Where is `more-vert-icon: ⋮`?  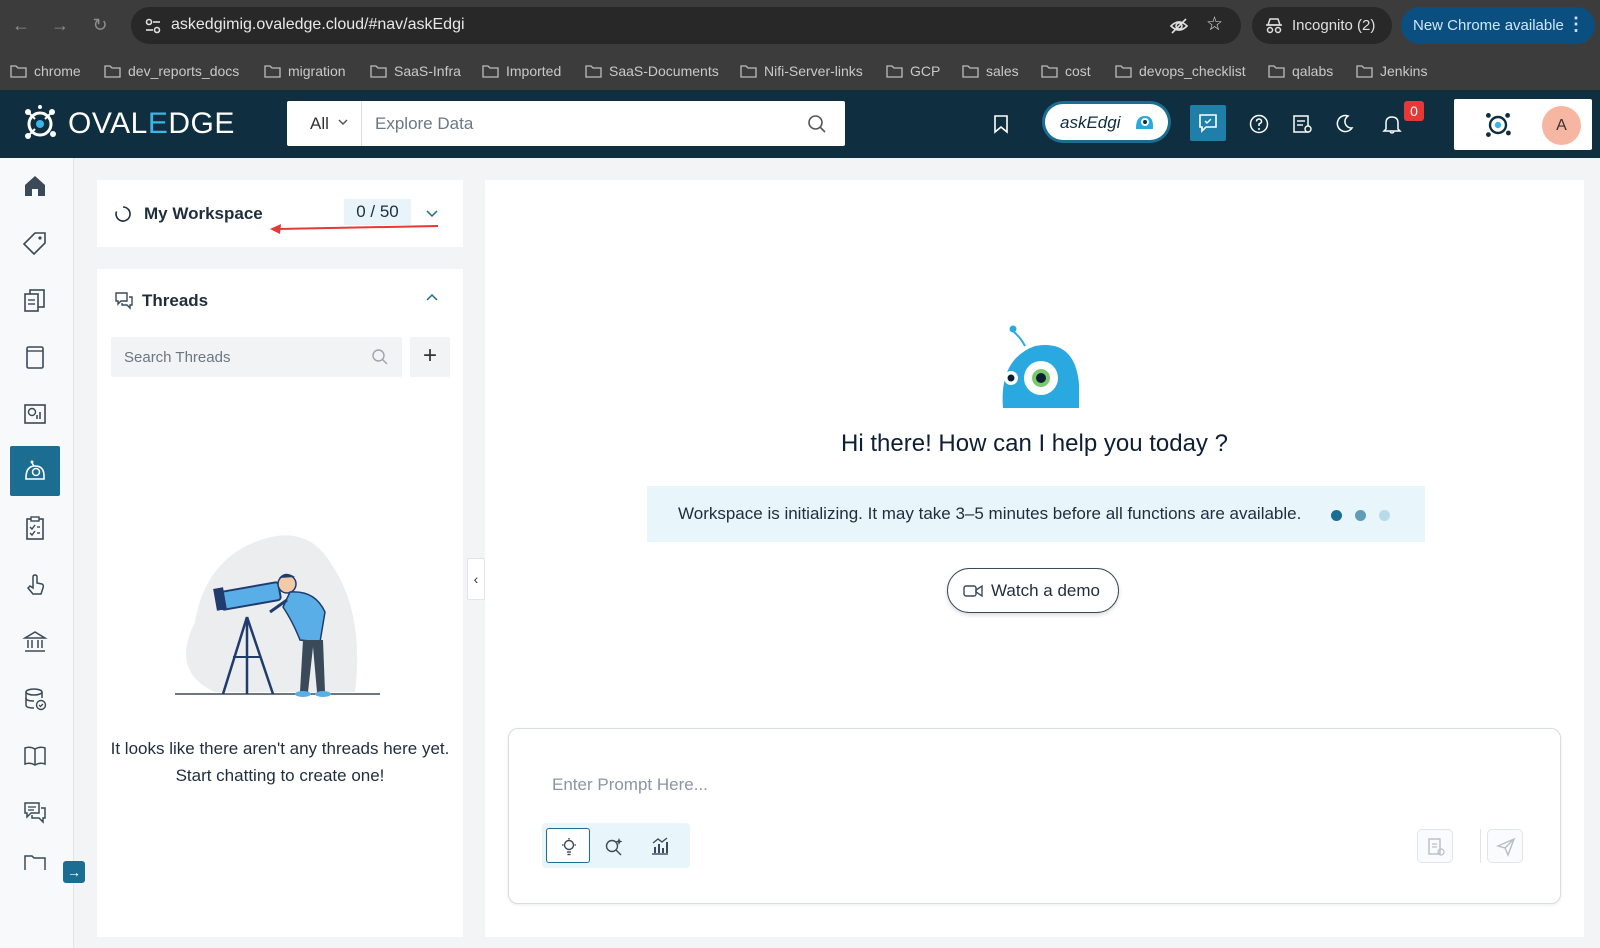
more-vert-icon: ⋮ is located at coordinates (1576, 24).